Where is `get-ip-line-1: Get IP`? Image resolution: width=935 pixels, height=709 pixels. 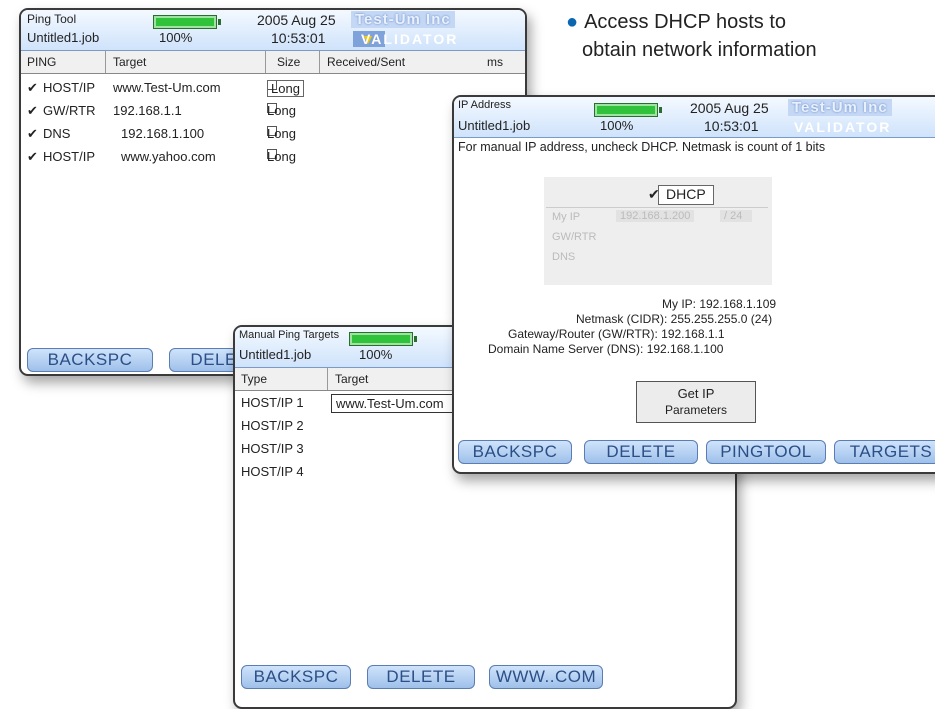 get-ip-line-1: Get IP is located at coordinates (696, 393).